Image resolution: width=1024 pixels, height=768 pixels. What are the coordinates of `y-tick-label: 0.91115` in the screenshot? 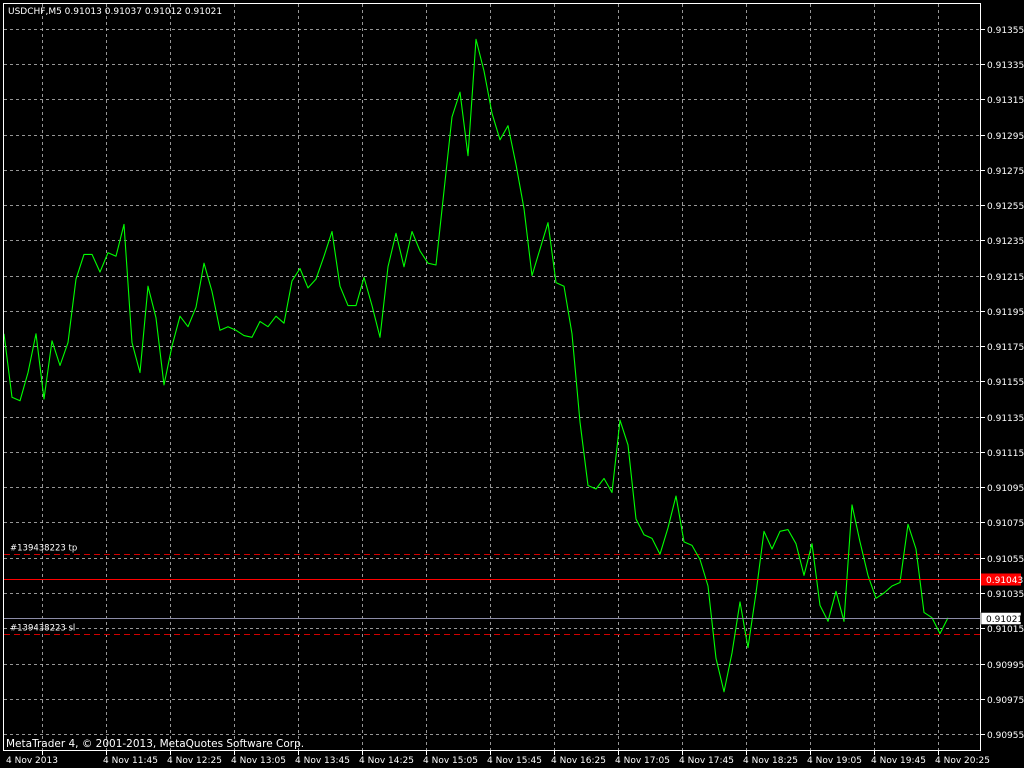 It's located at (1005, 454).